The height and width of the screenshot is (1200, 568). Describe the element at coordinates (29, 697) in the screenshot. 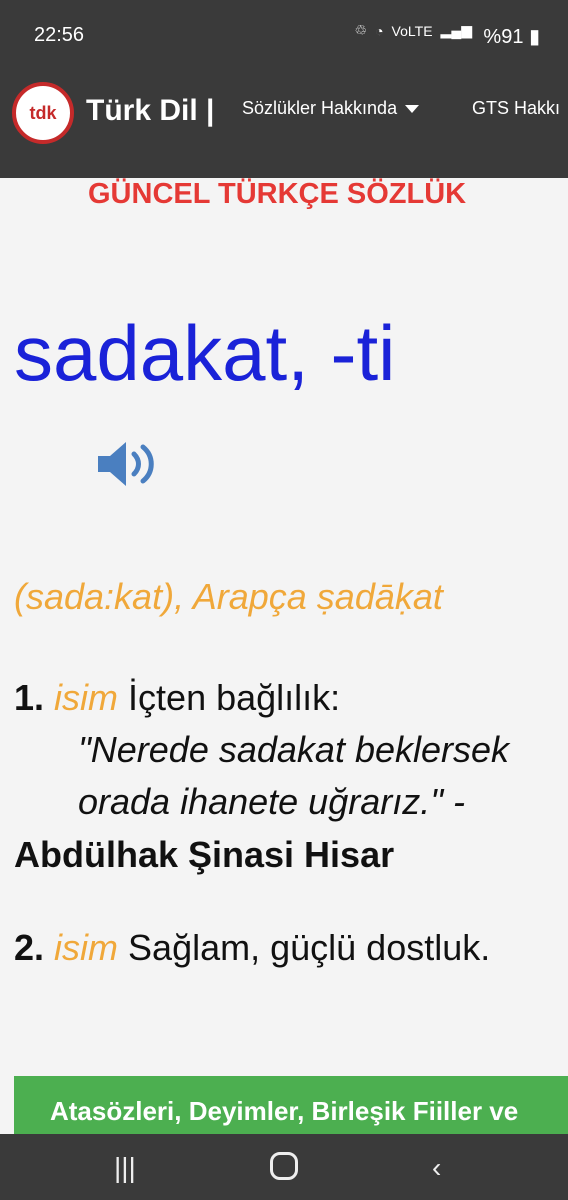

I see `sense-number: 1.` at that location.